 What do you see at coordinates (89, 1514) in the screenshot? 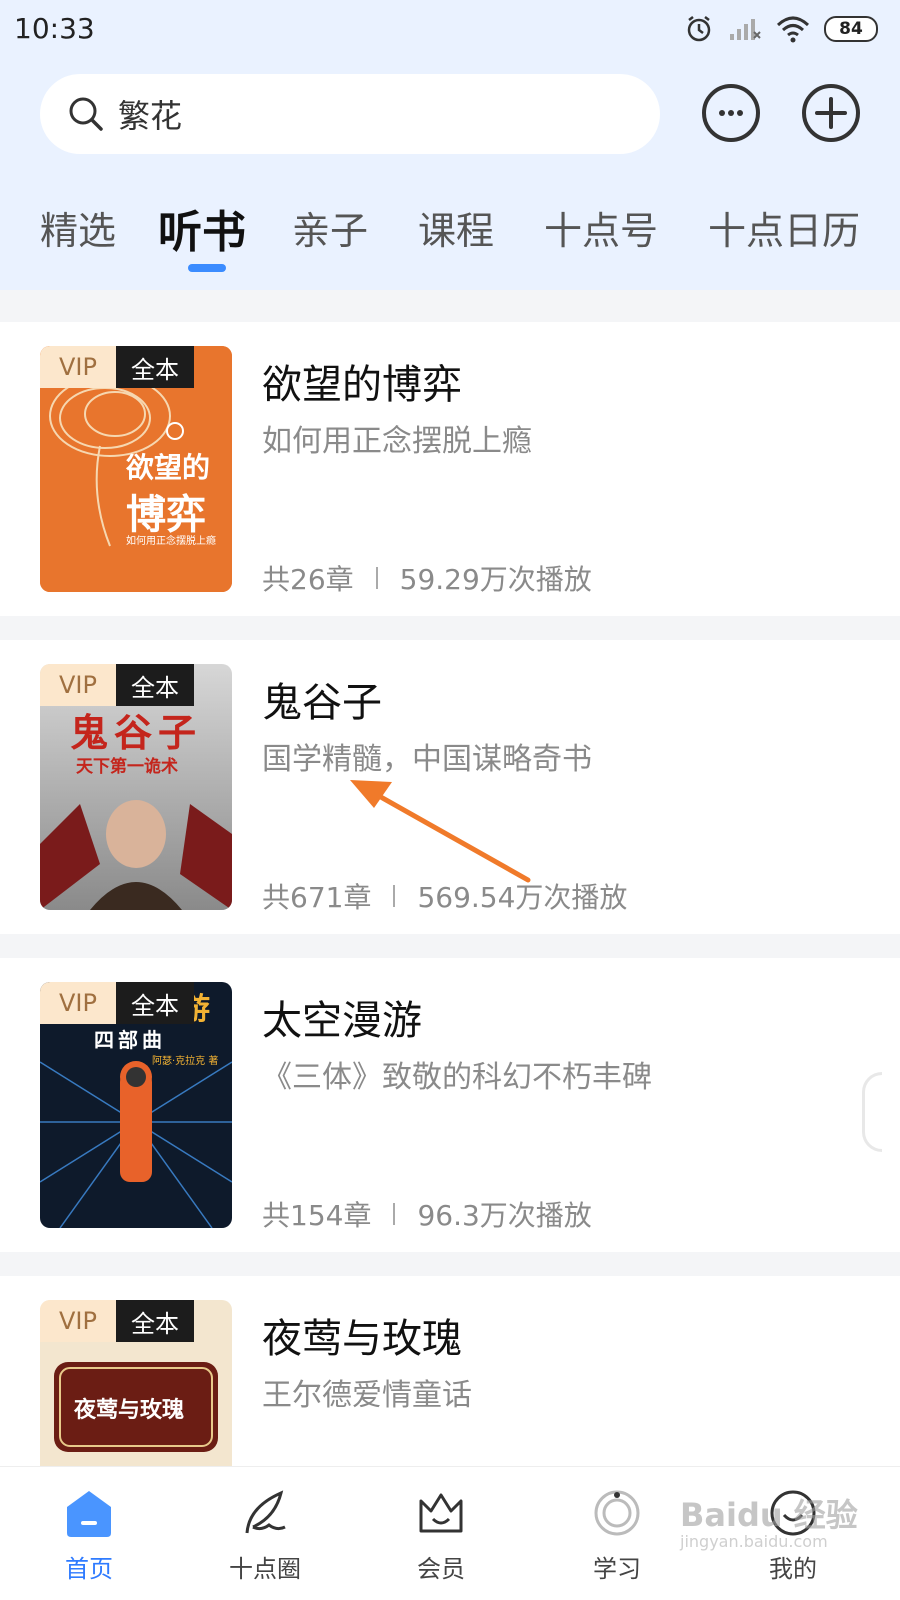
I see `home-icon` at bounding box center [89, 1514].